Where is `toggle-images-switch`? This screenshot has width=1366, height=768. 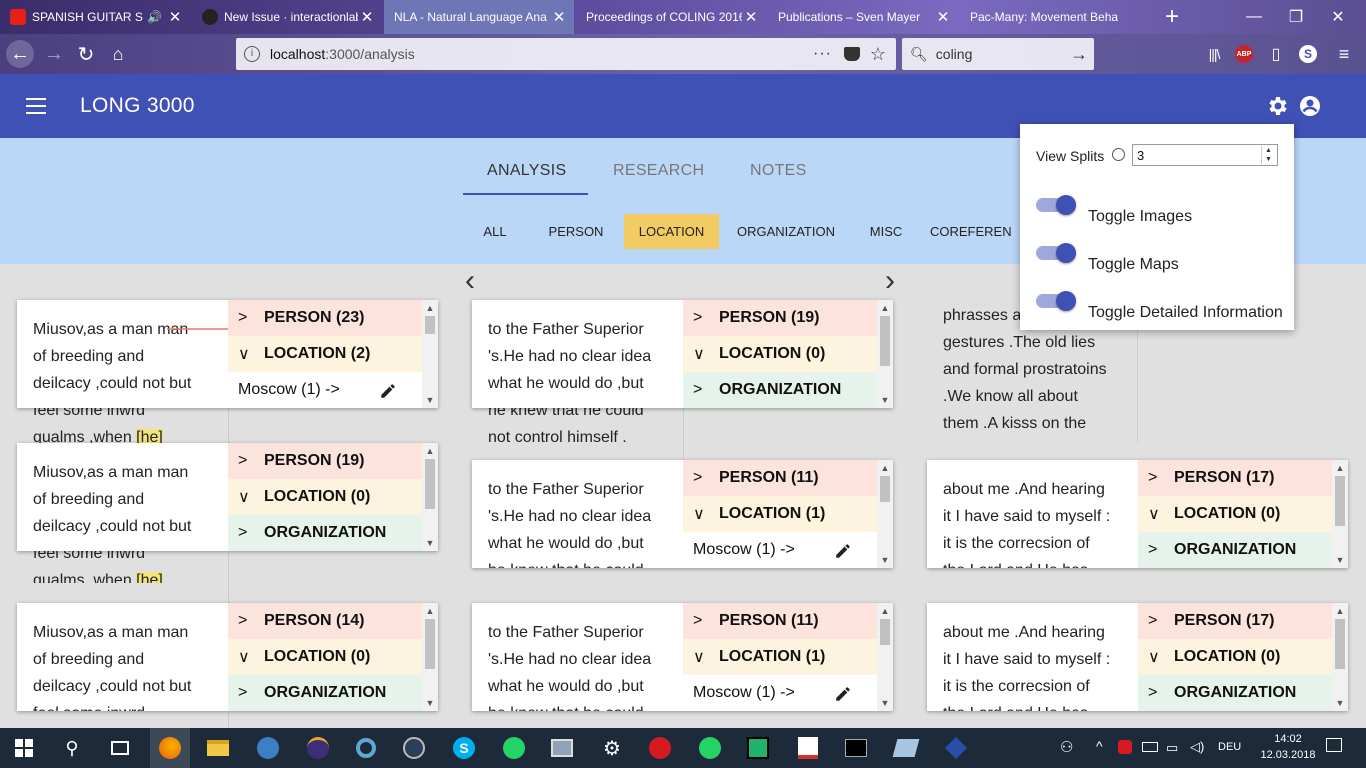 toggle-images-switch is located at coordinates (1056, 205).